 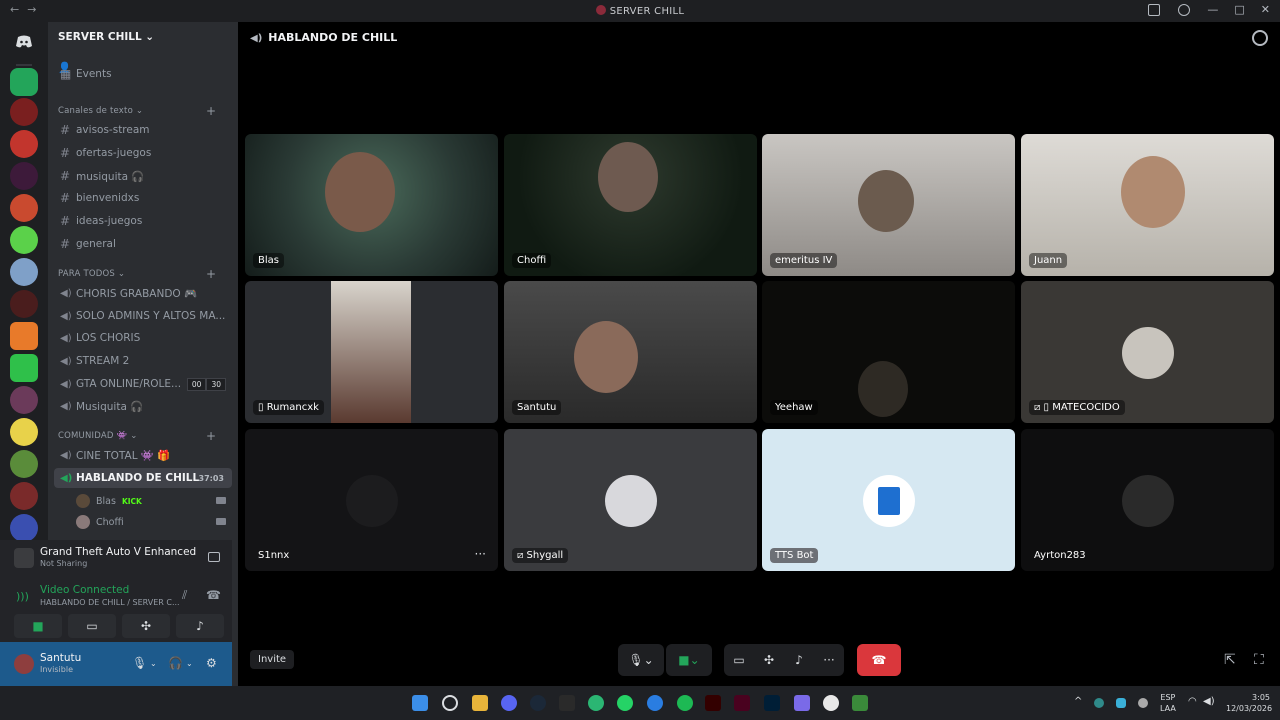 What do you see at coordinates (22, 596) in the screenshot?
I see `signal-icon: )))` at bounding box center [22, 596].